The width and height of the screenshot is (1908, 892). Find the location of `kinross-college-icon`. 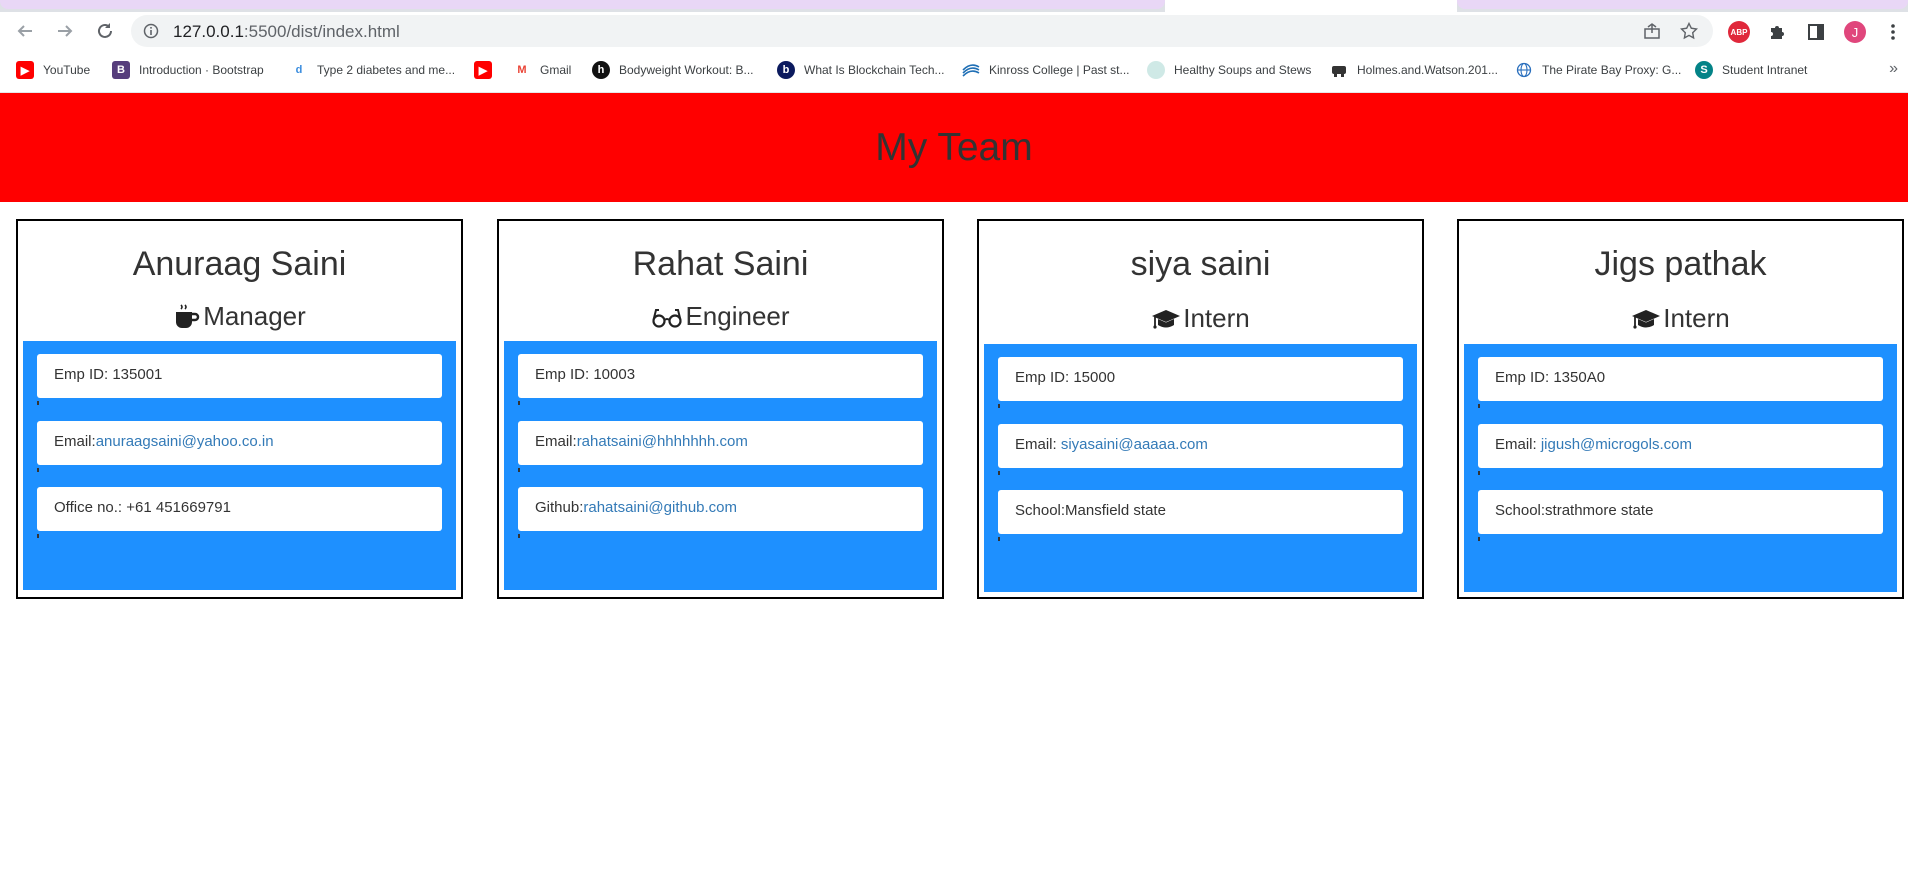

kinross-college-icon is located at coordinates (971, 70).